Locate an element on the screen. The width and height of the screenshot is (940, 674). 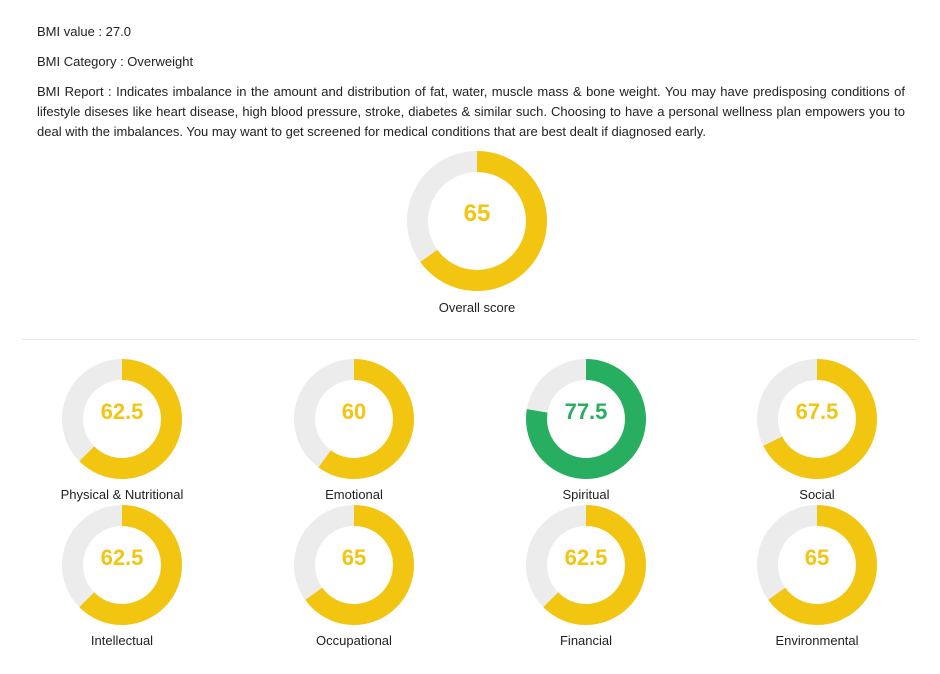
donut-environmental: 65 is located at coordinates (817, 565).